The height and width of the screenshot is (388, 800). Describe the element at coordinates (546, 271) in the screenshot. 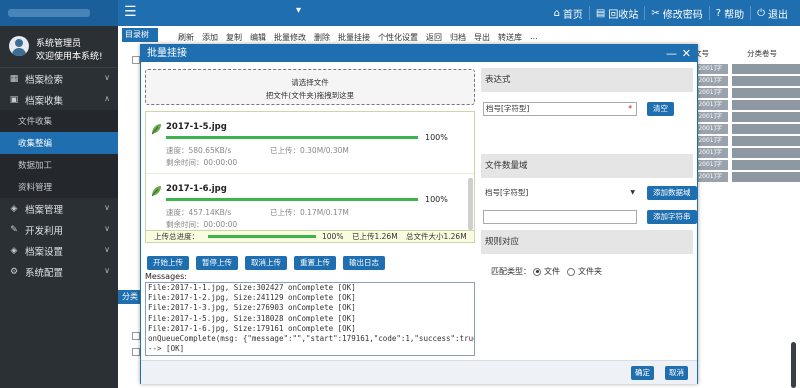

I see `match-file-radio: 文件` at that location.